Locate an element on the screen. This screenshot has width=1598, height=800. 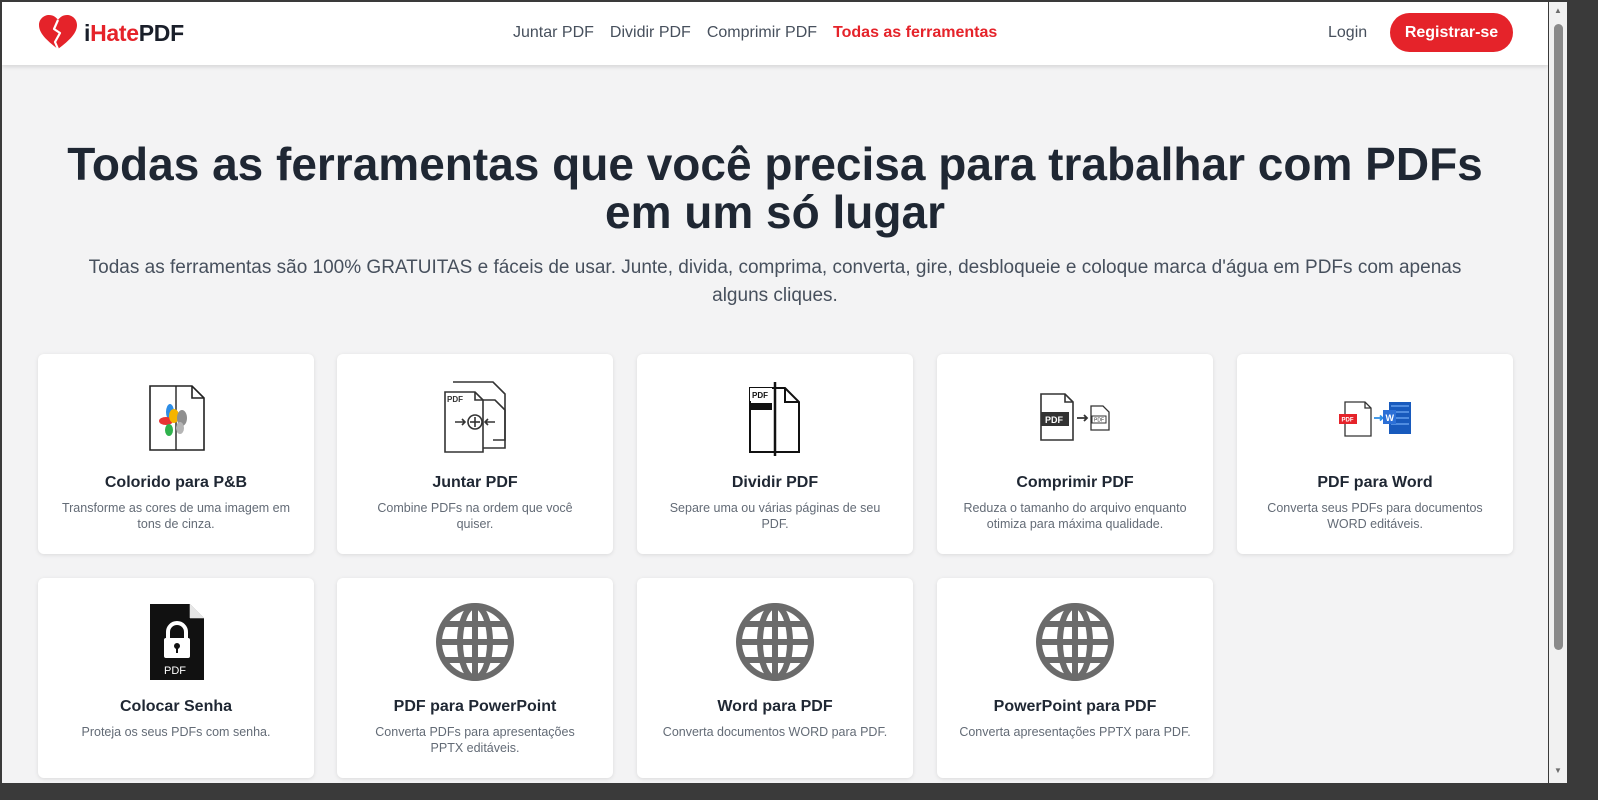
tool-title: PDF para PowerPoint is located at coordinates (475, 706).